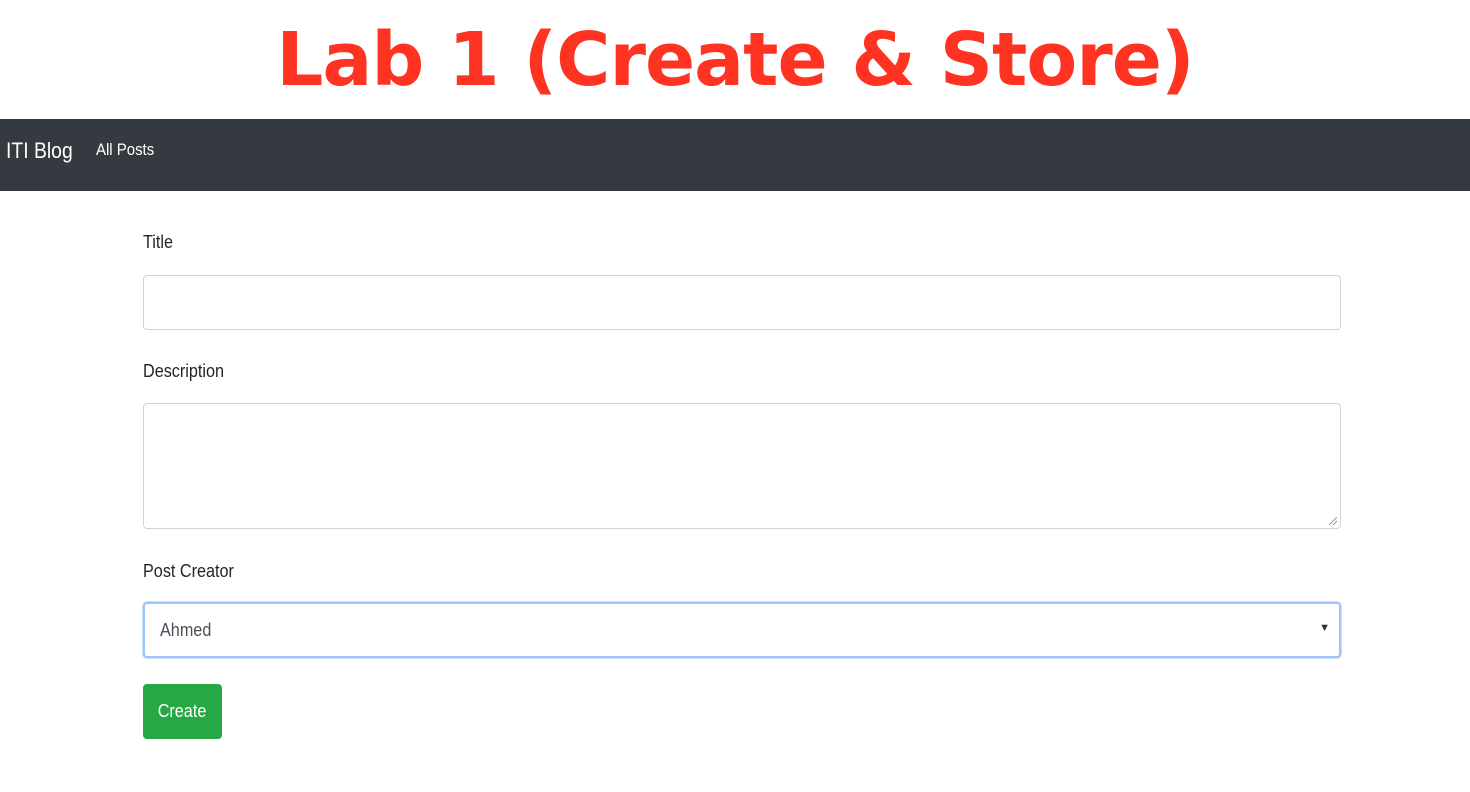 The height and width of the screenshot is (792, 1470). I want to click on title-label: Title, so click(158, 242).